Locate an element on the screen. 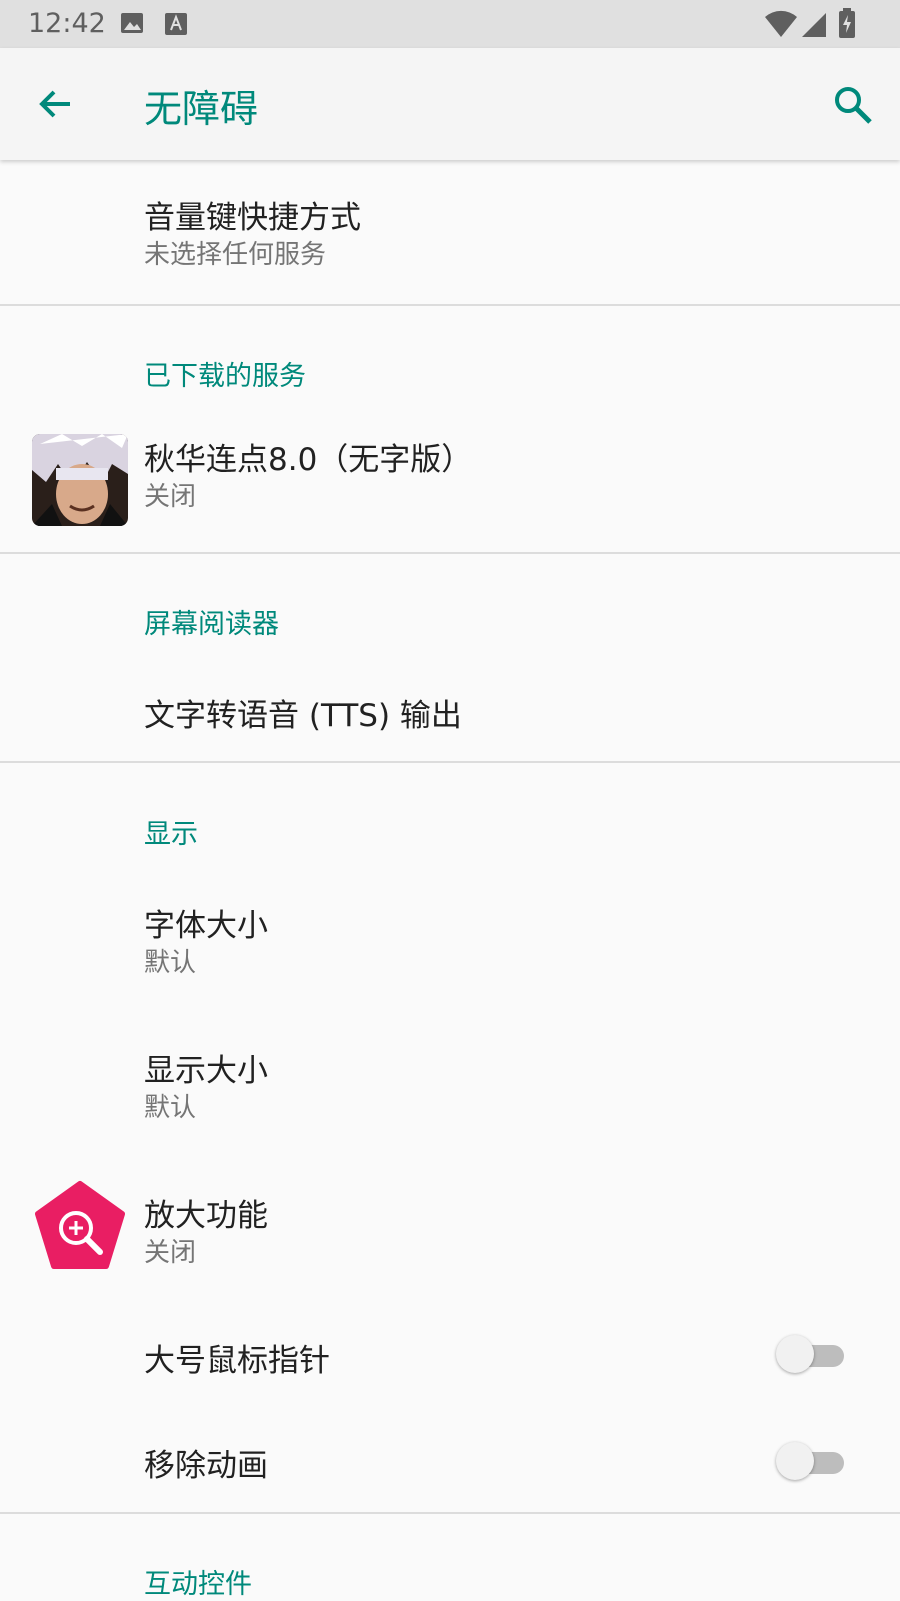  section-header-screen-reader: 屏幕阅读器 is located at coordinates (211, 624).